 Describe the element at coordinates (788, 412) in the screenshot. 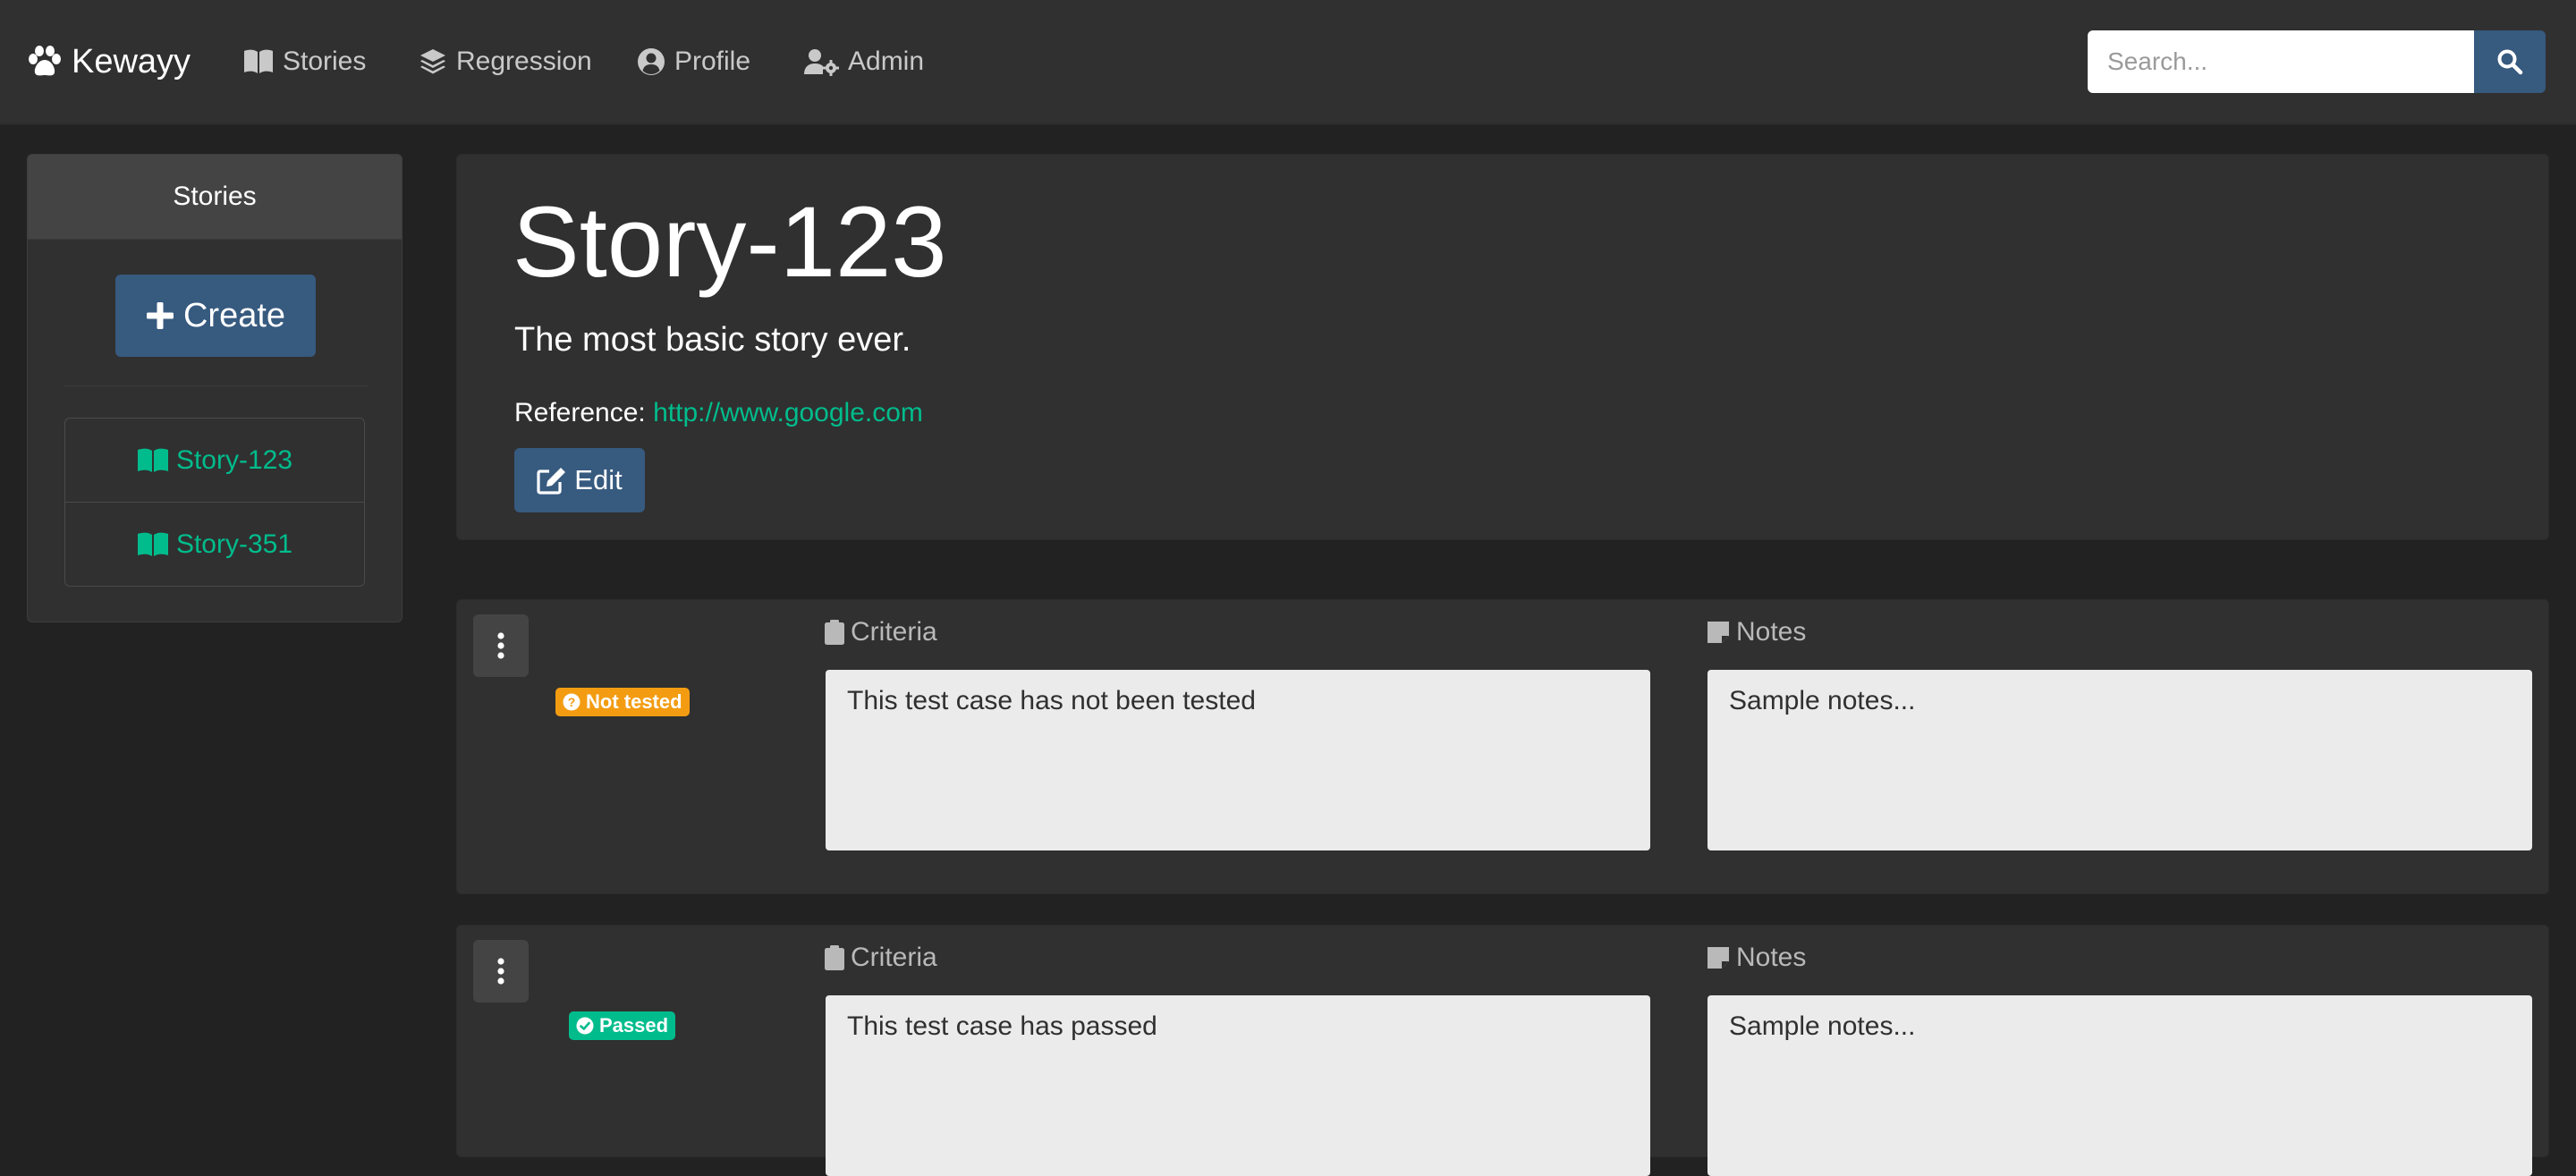

I see `reference-link: http://www.google.com` at that location.